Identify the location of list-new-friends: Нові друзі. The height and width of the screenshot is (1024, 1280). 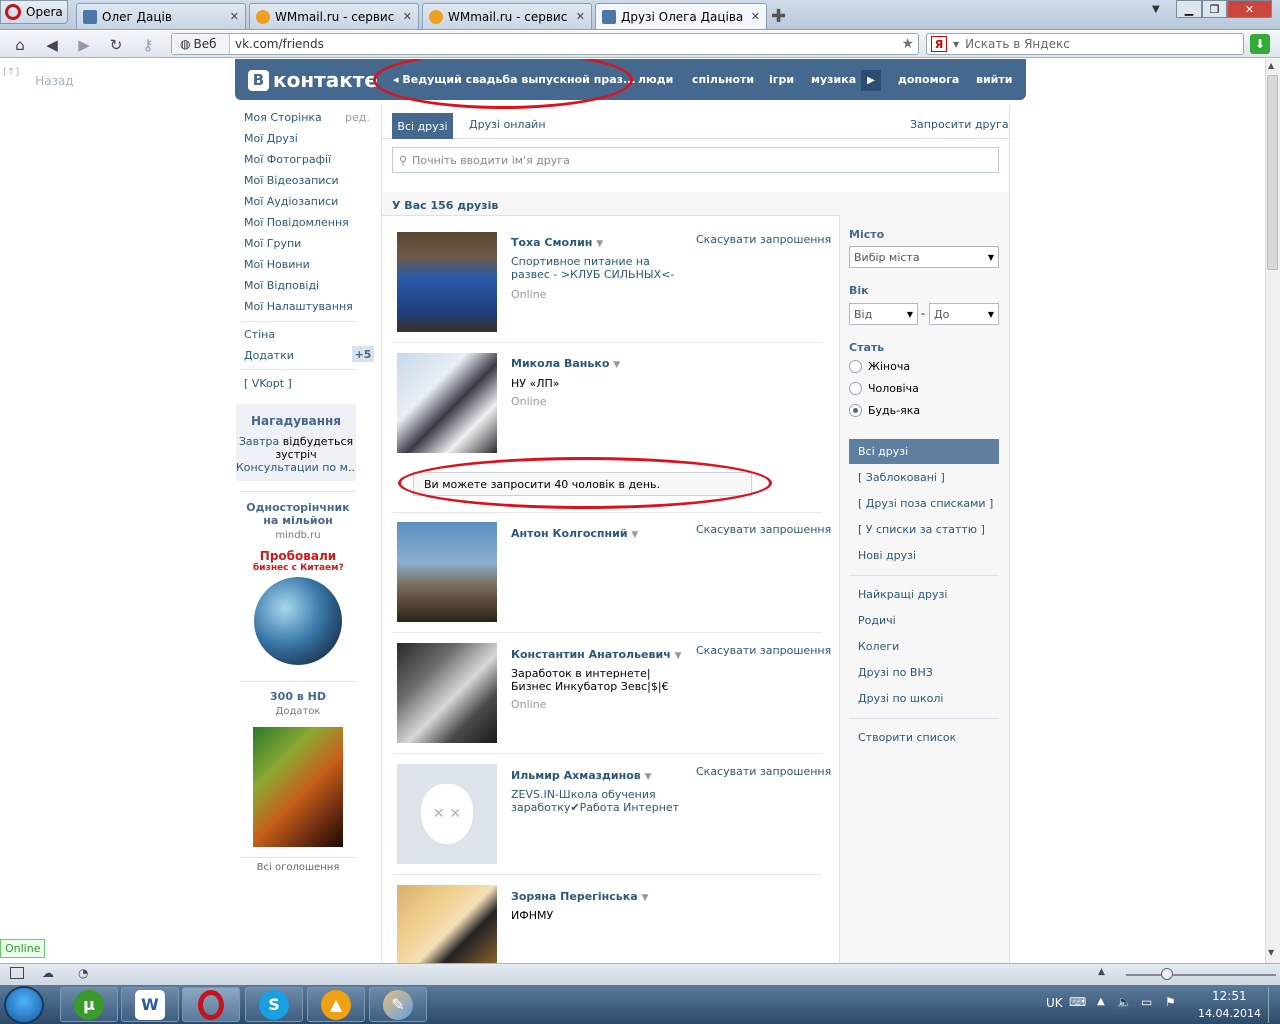
(887, 555).